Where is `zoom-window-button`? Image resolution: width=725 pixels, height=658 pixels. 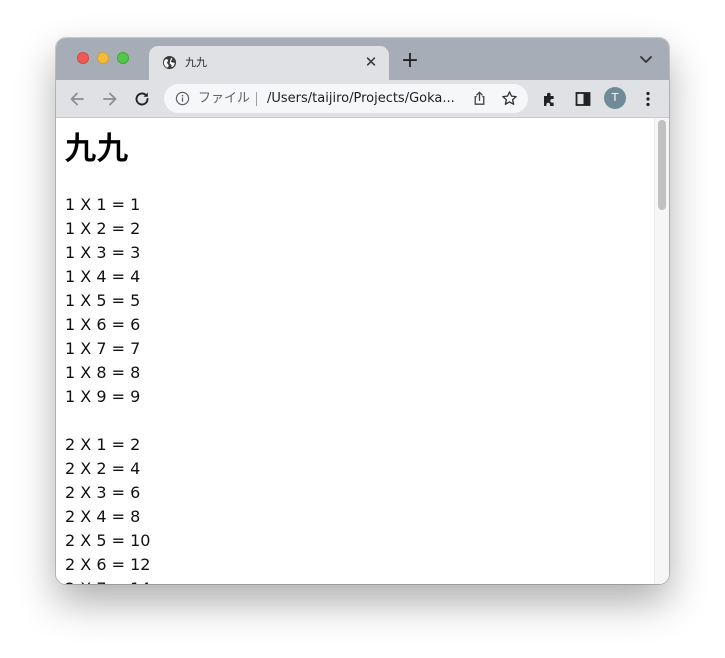 zoom-window-button is located at coordinates (123, 58).